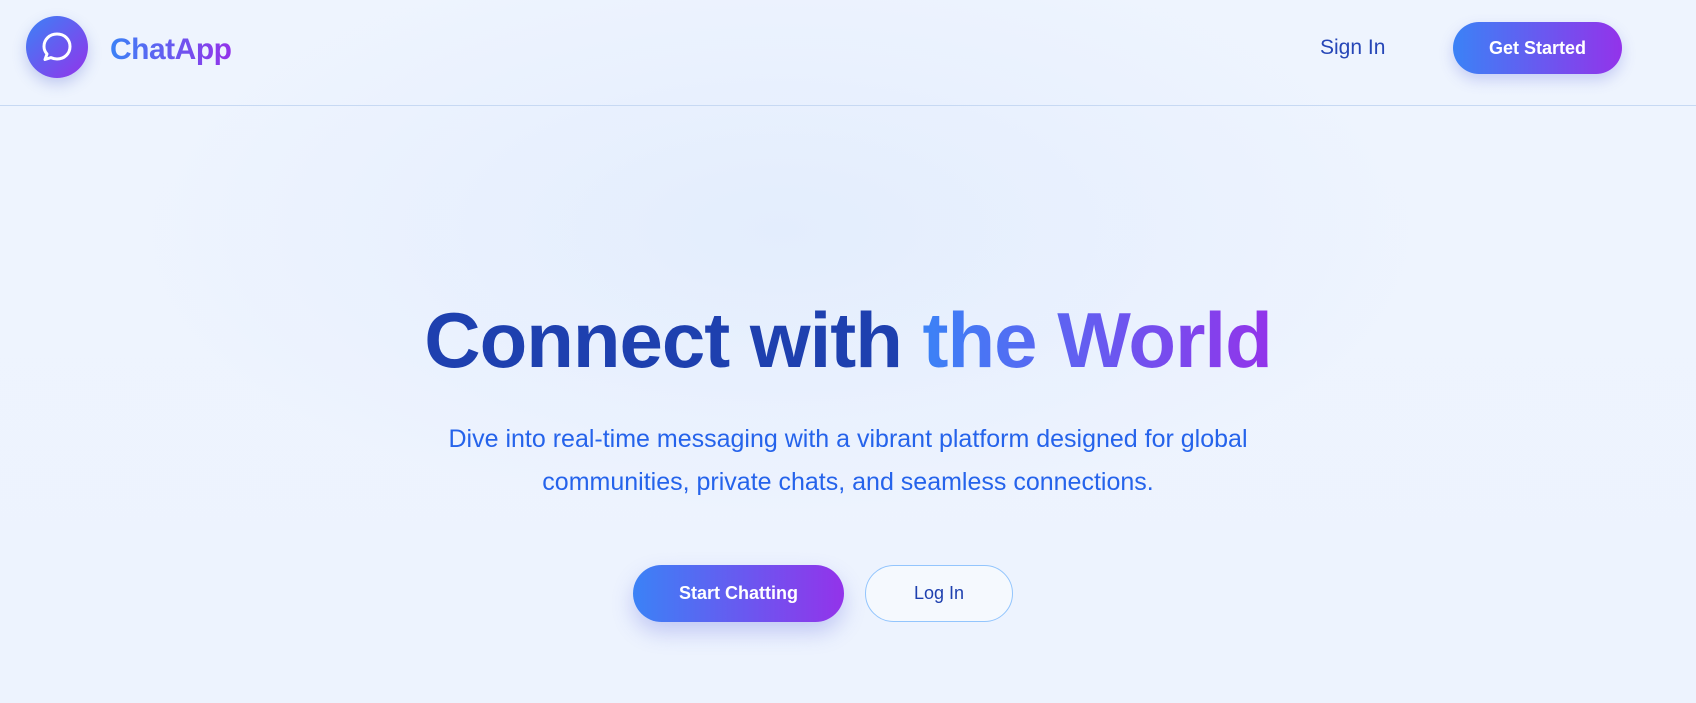  I want to click on brand-name: ChatApp, so click(171, 50).